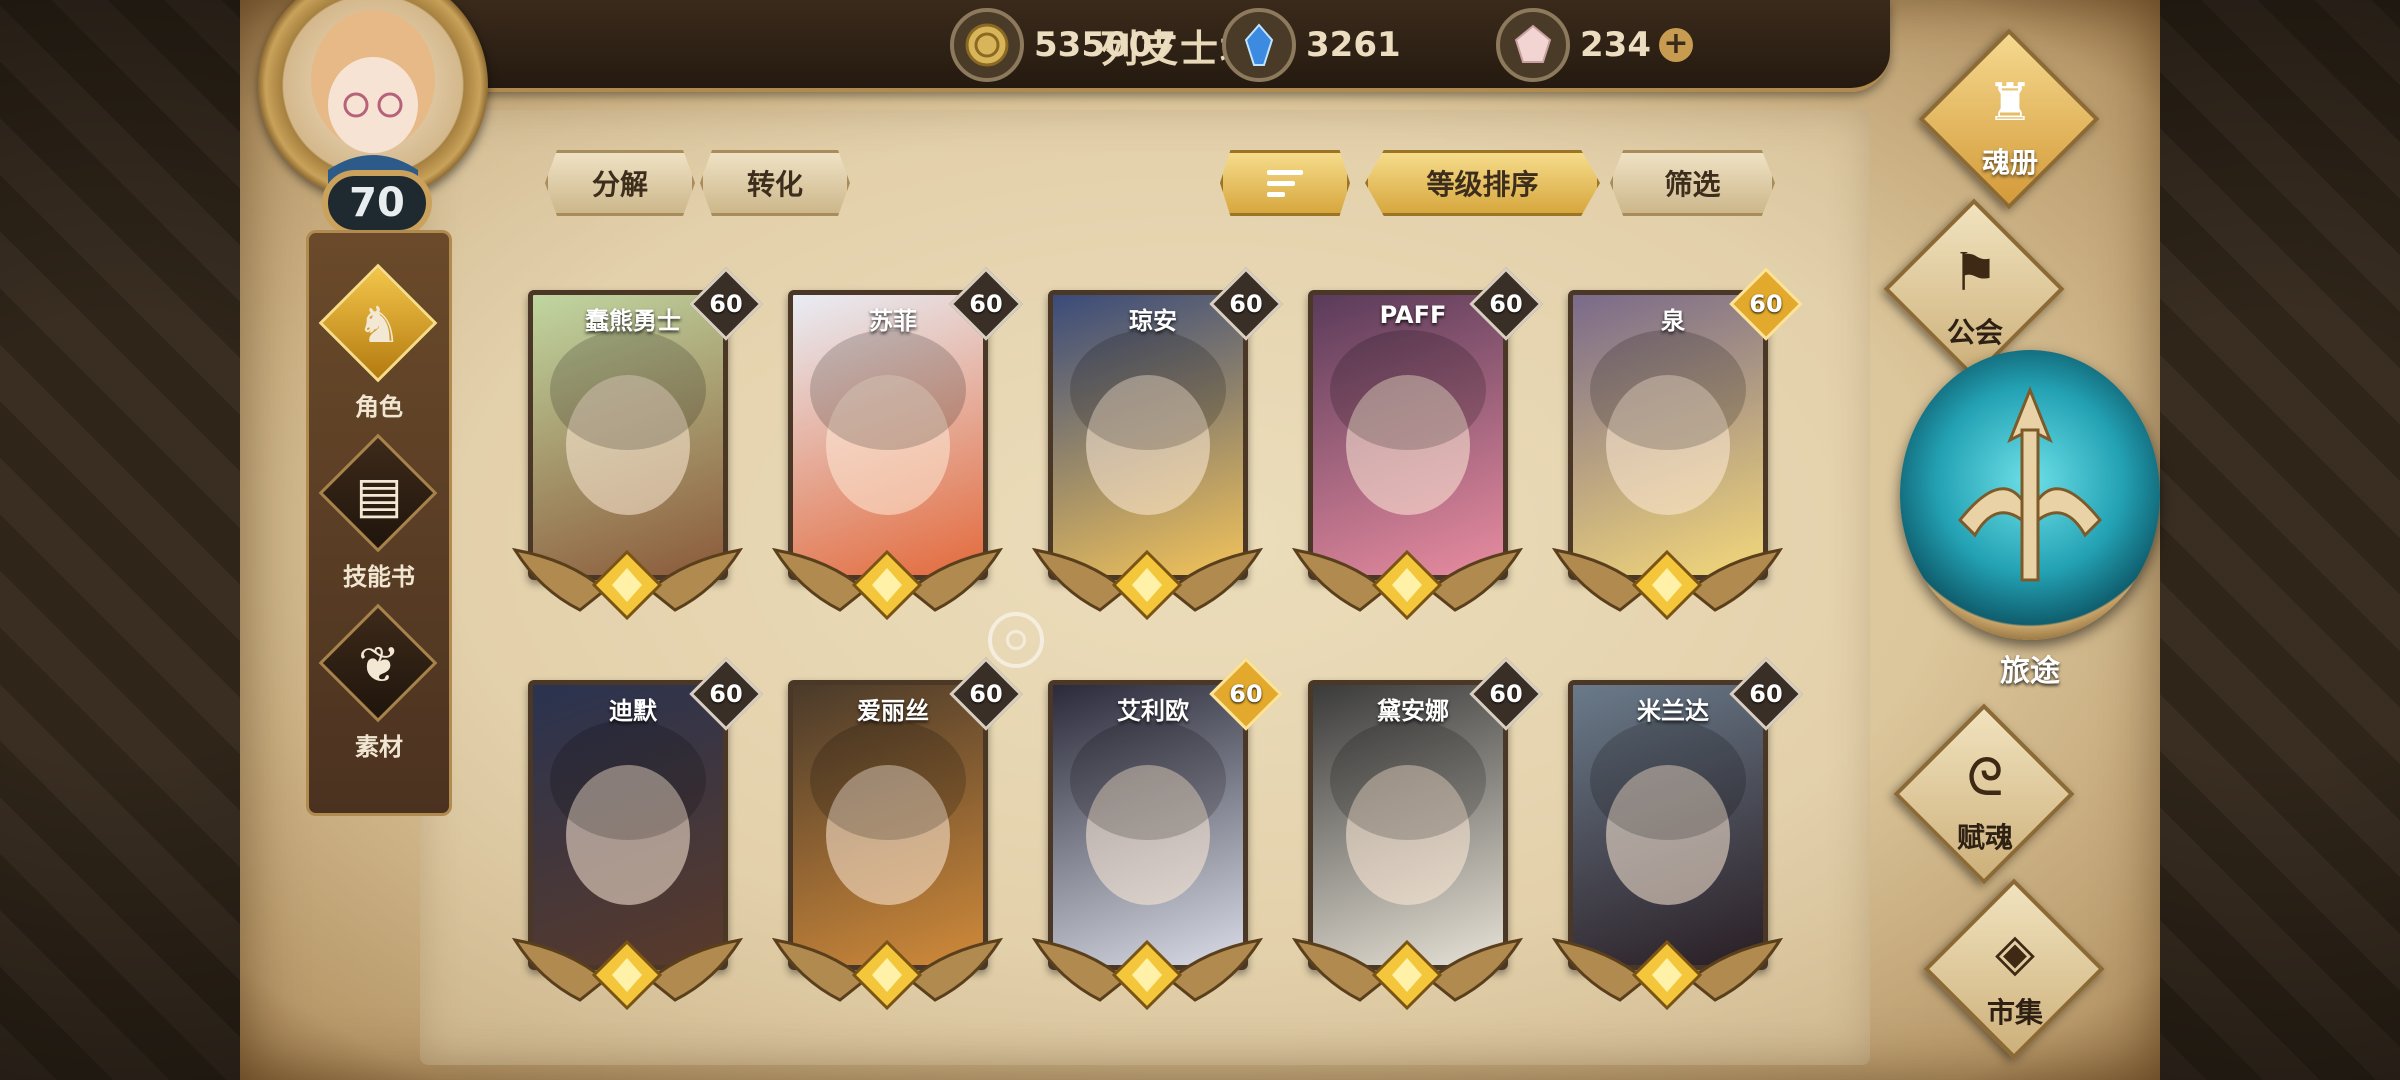 The image size is (2400, 1080). What do you see at coordinates (637, 833) in the screenshot?
I see `character-card: 迪默 60` at bounding box center [637, 833].